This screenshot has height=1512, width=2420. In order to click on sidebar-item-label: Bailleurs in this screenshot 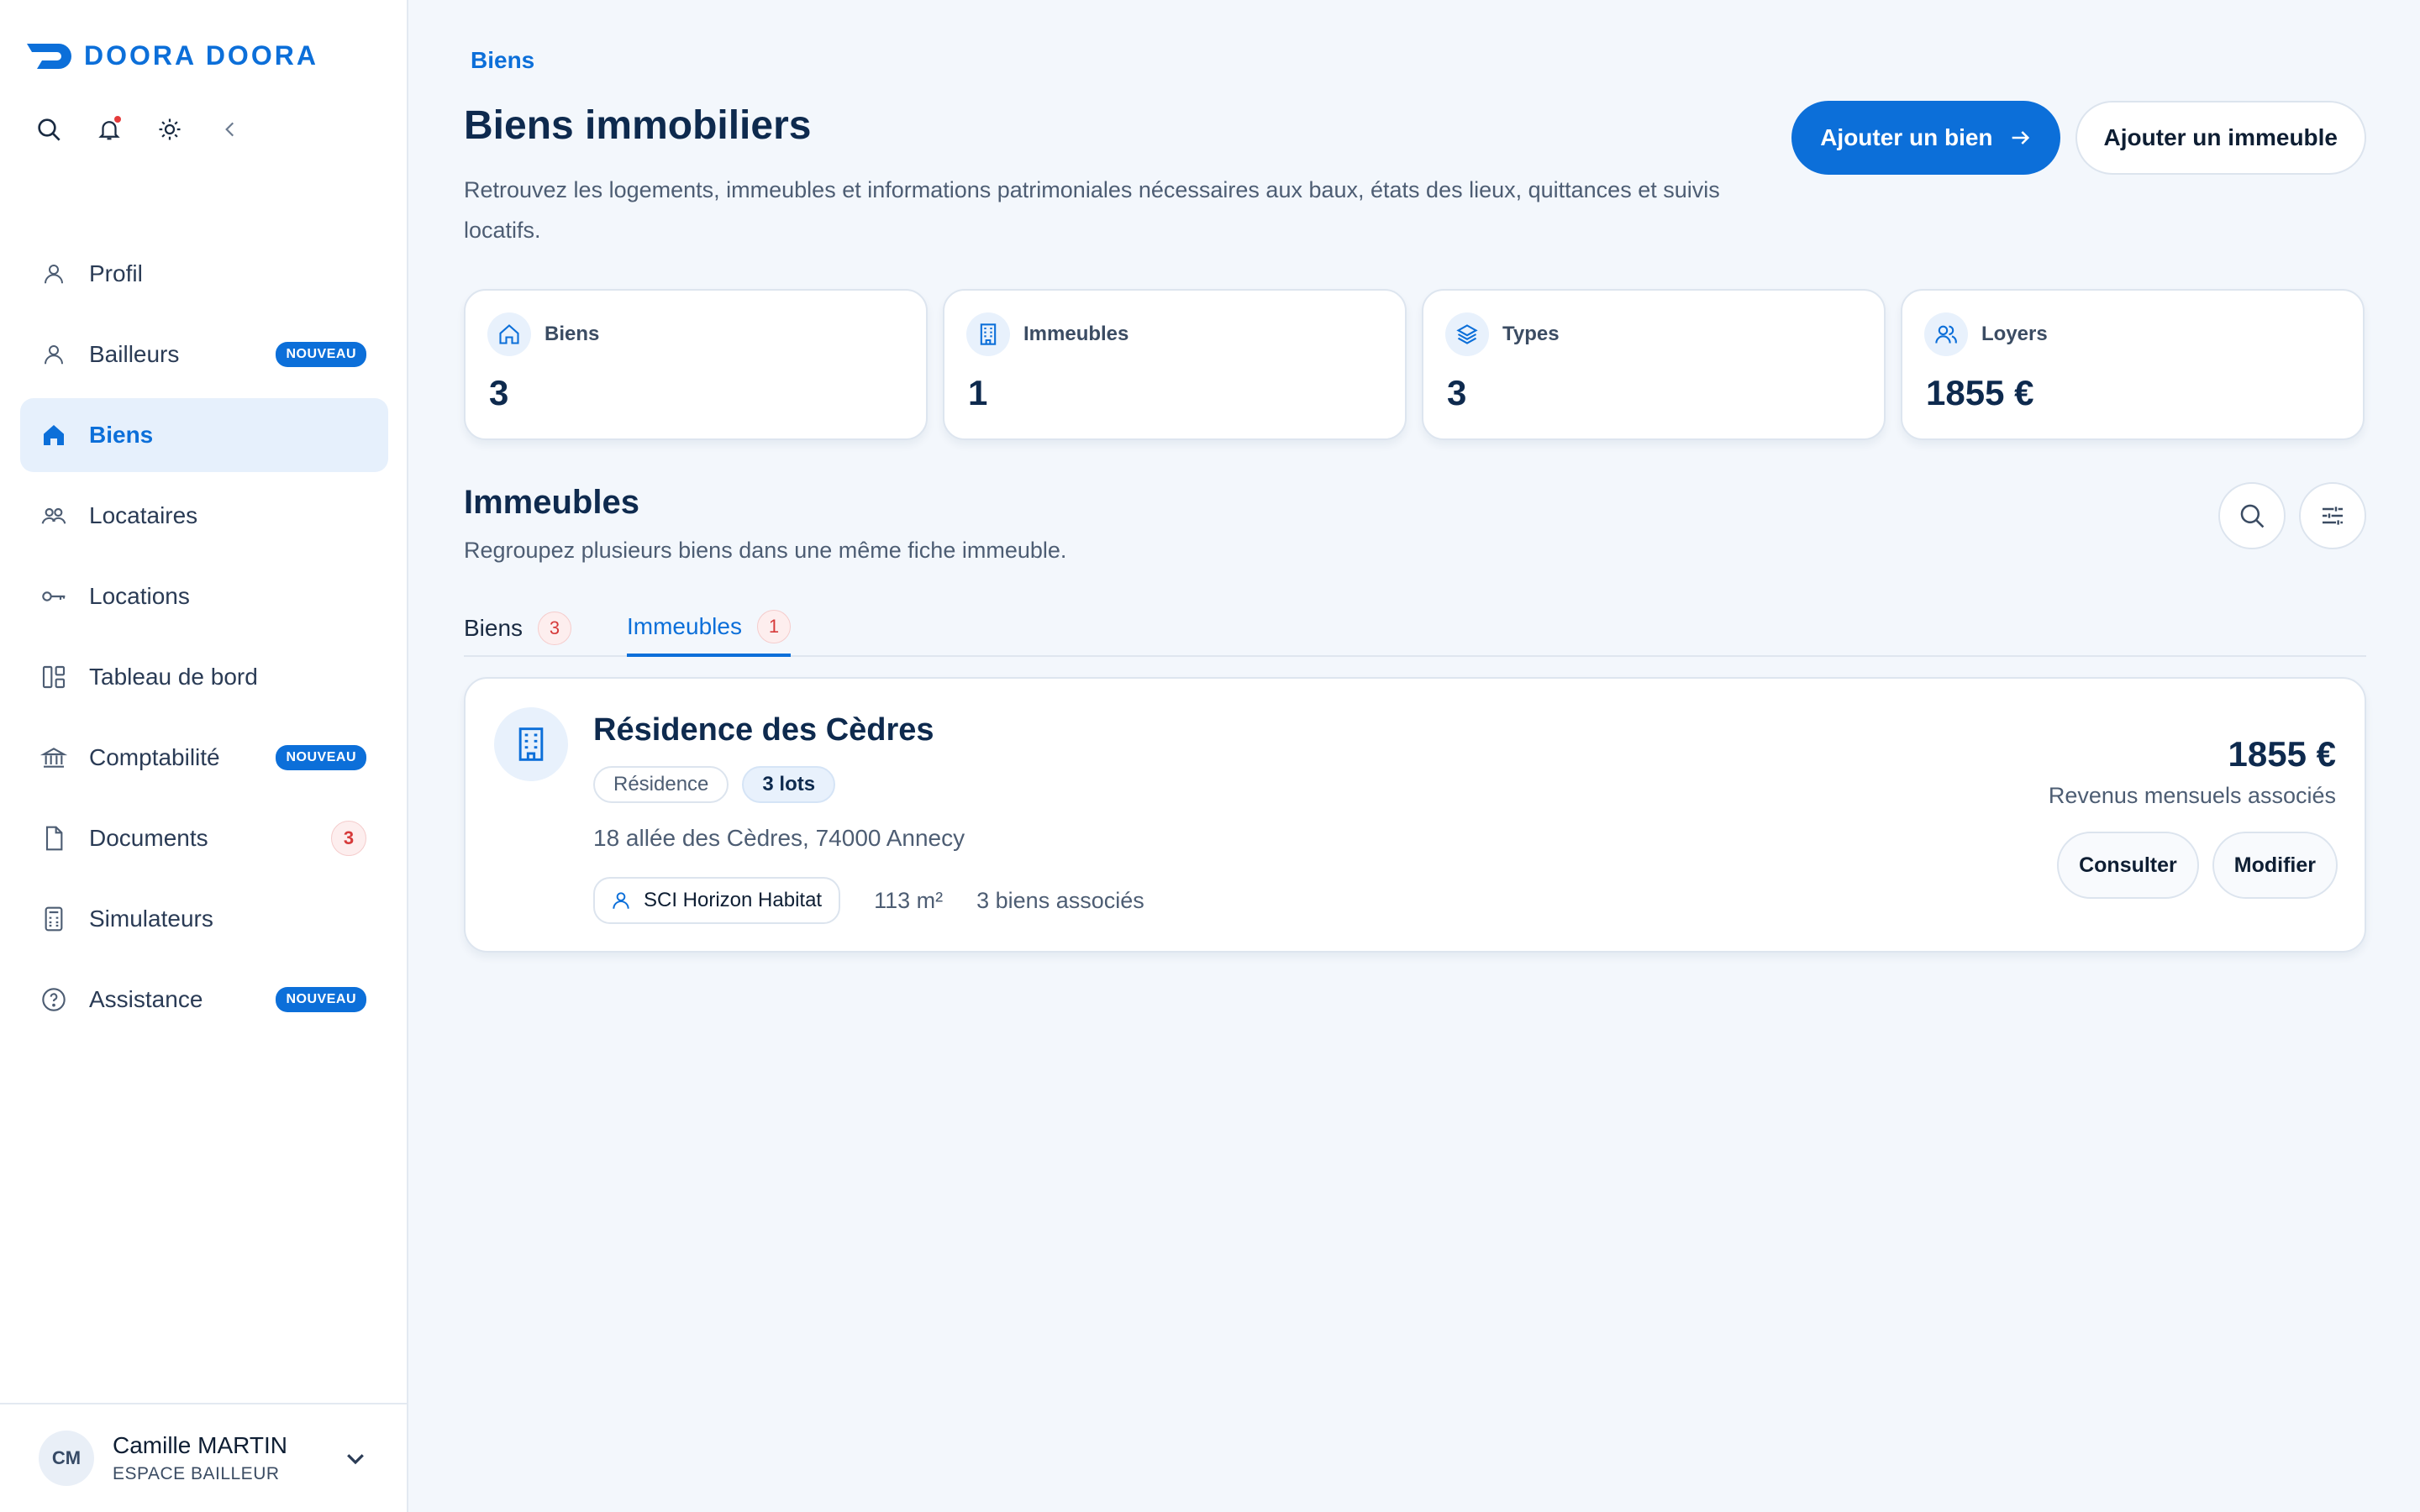, I will do `click(134, 354)`.